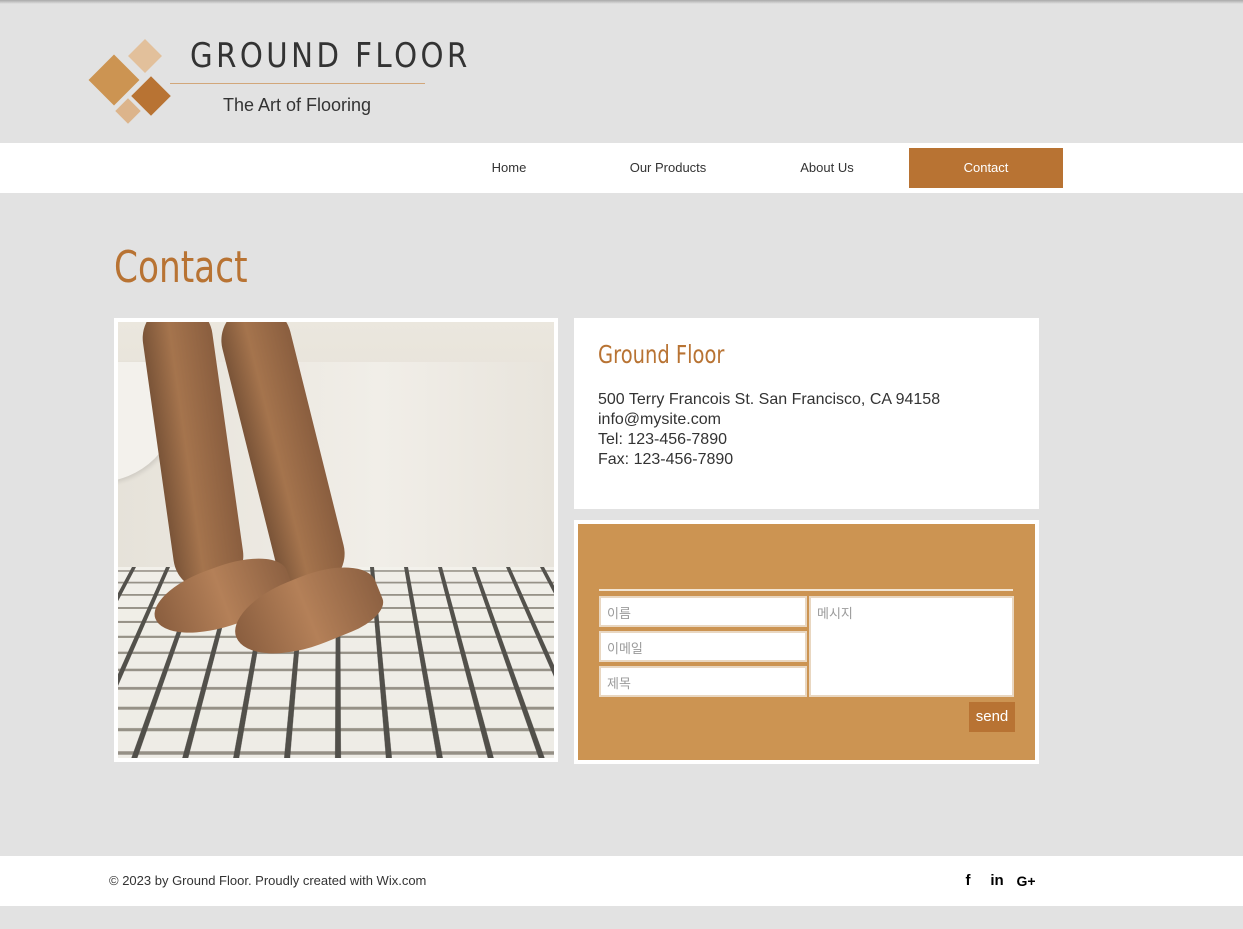 The height and width of the screenshot is (929, 1243). What do you see at coordinates (662, 439) in the screenshot?
I see `tel-text: Tel: 123-456-7890` at bounding box center [662, 439].